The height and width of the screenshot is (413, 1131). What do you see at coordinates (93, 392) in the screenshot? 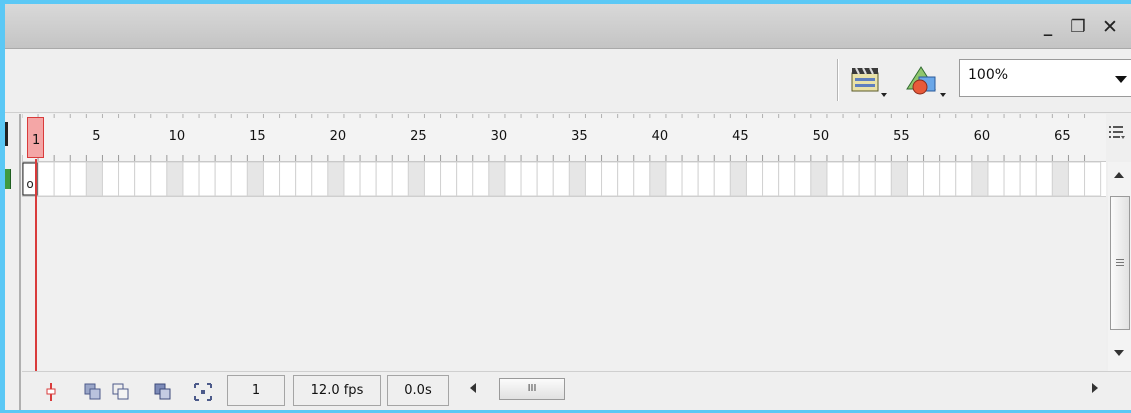
I see `onion-skin-icon` at bounding box center [93, 392].